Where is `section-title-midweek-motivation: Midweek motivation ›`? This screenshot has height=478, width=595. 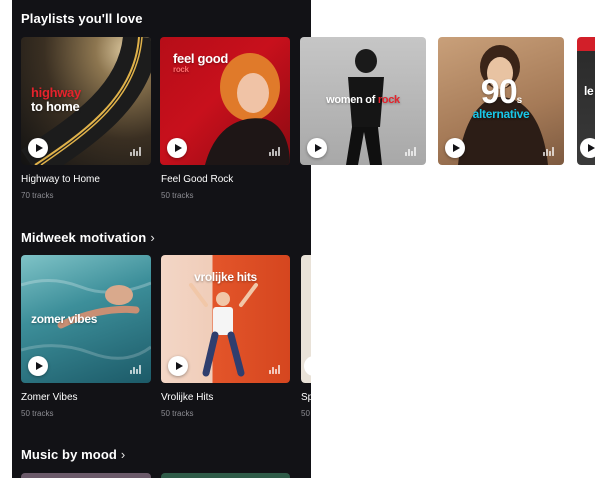
section-title-midweek-motivation: Midweek motivation › is located at coordinates (88, 237).